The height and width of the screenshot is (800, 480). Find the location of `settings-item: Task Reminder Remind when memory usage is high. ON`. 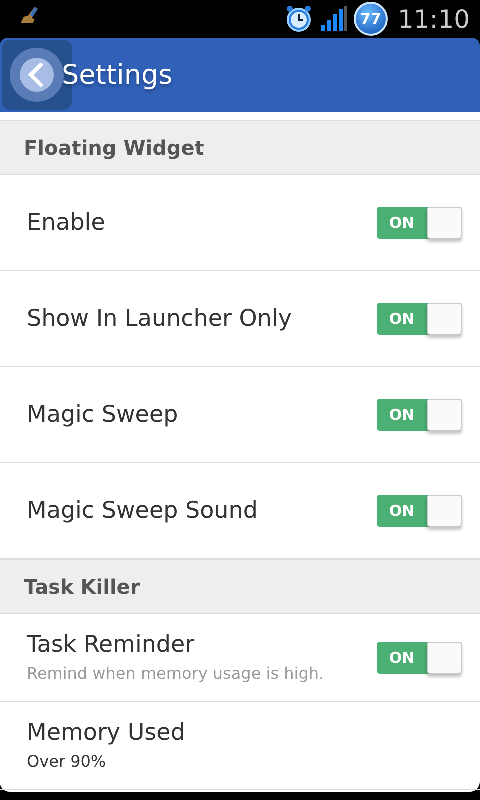

settings-item: Task Reminder Remind when memory usage is high. ON is located at coordinates (240, 658).